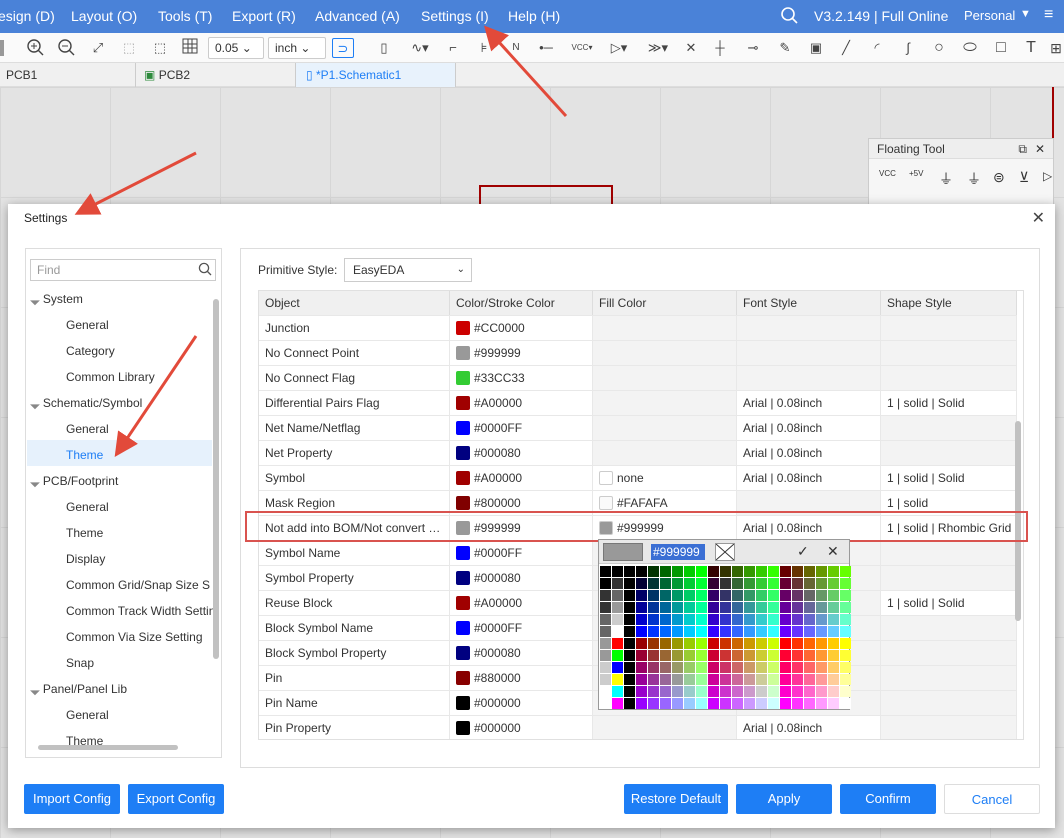 Image resolution: width=1064 pixels, height=838 pixels. What do you see at coordinates (525, 71) in the screenshot?
I see `arrow-to-settings-menu` at bounding box center [525, 71].